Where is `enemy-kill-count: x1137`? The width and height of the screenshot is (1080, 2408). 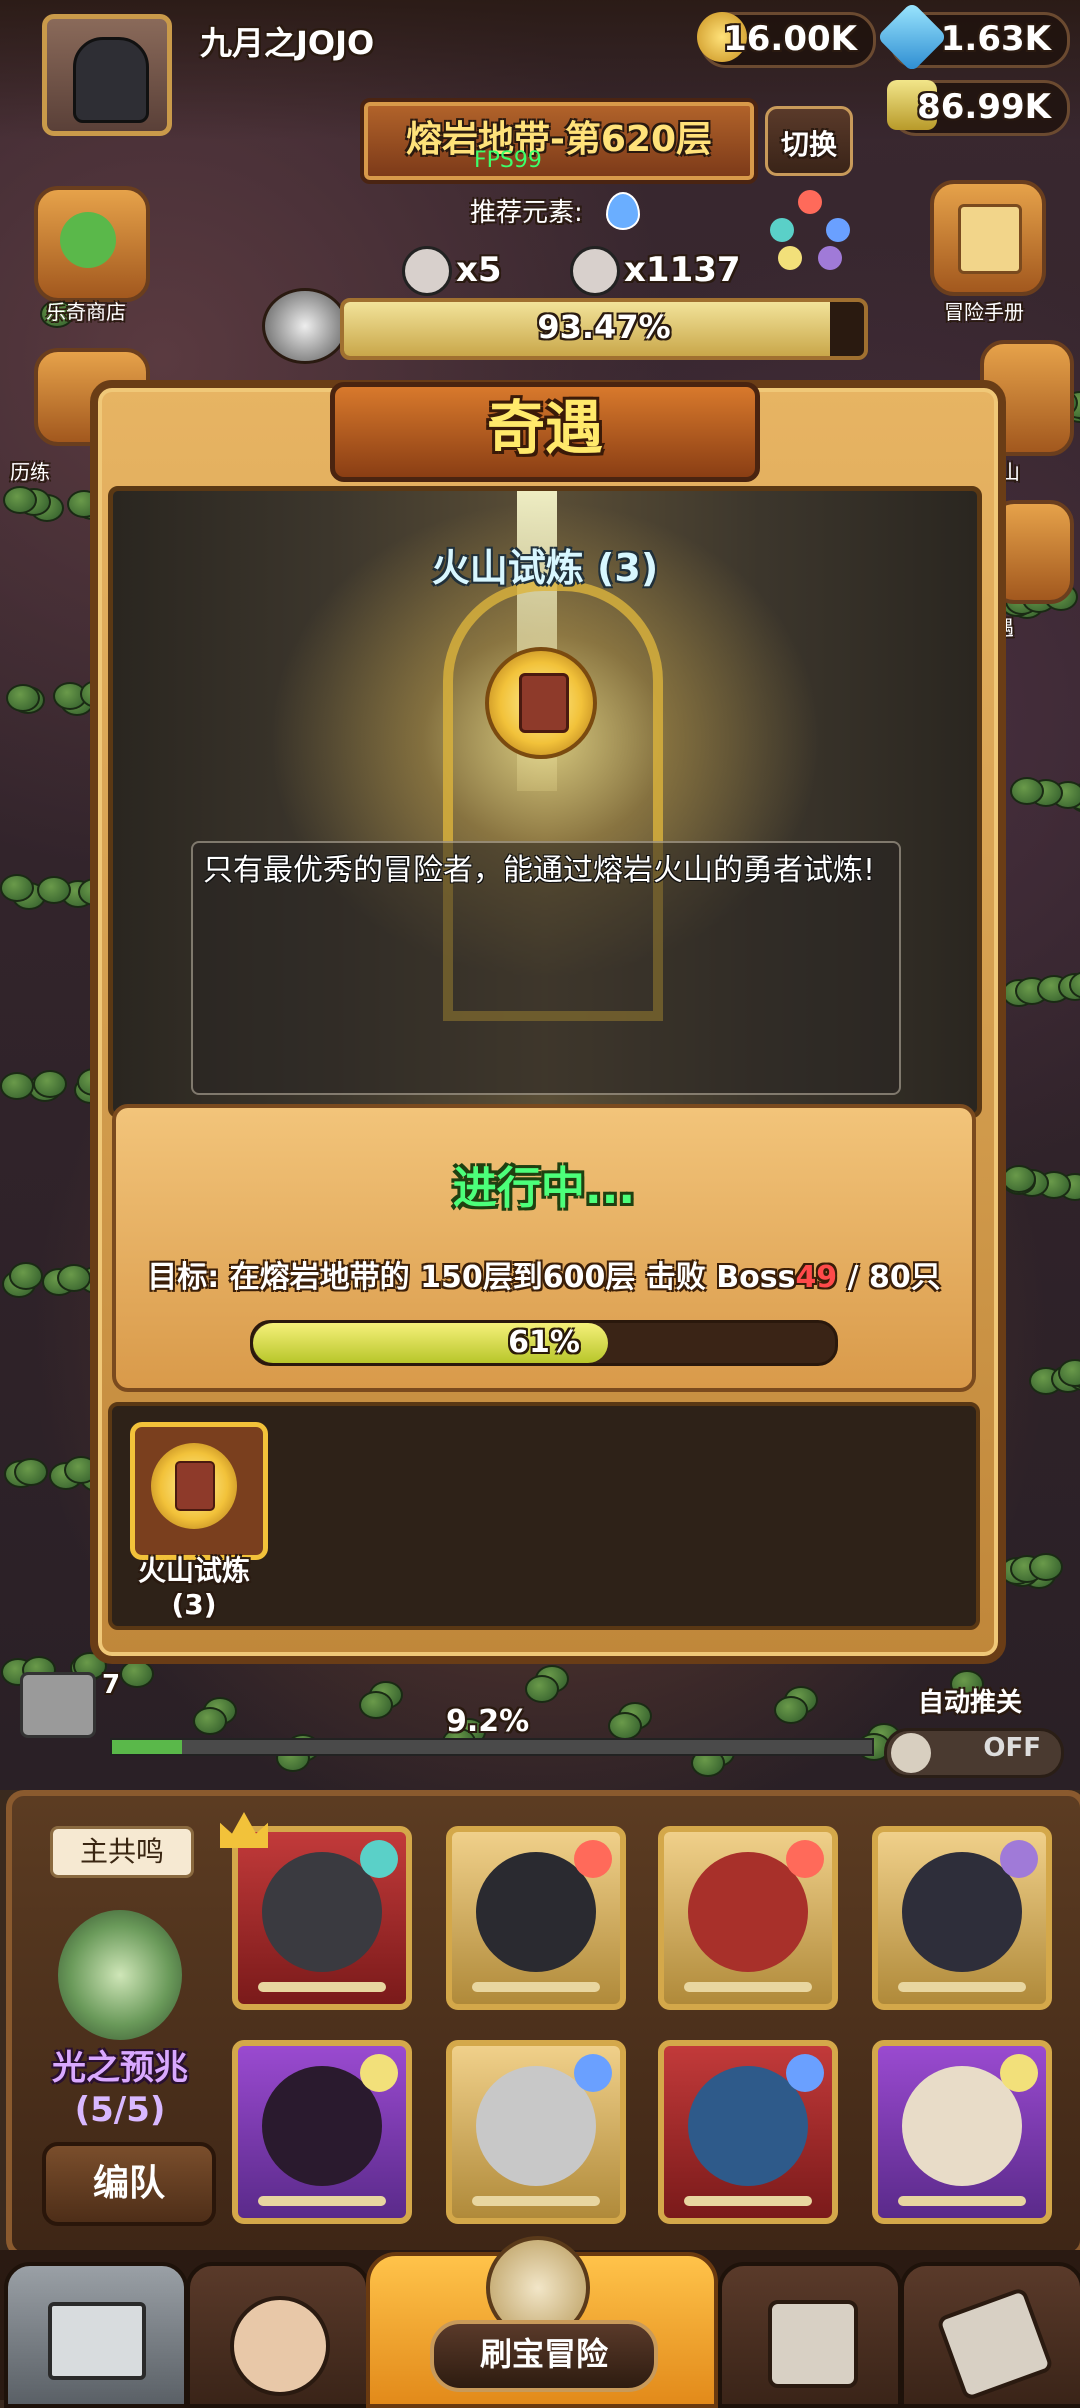 enemy-kill-count: x1137 is located at coordinates (682, 270).